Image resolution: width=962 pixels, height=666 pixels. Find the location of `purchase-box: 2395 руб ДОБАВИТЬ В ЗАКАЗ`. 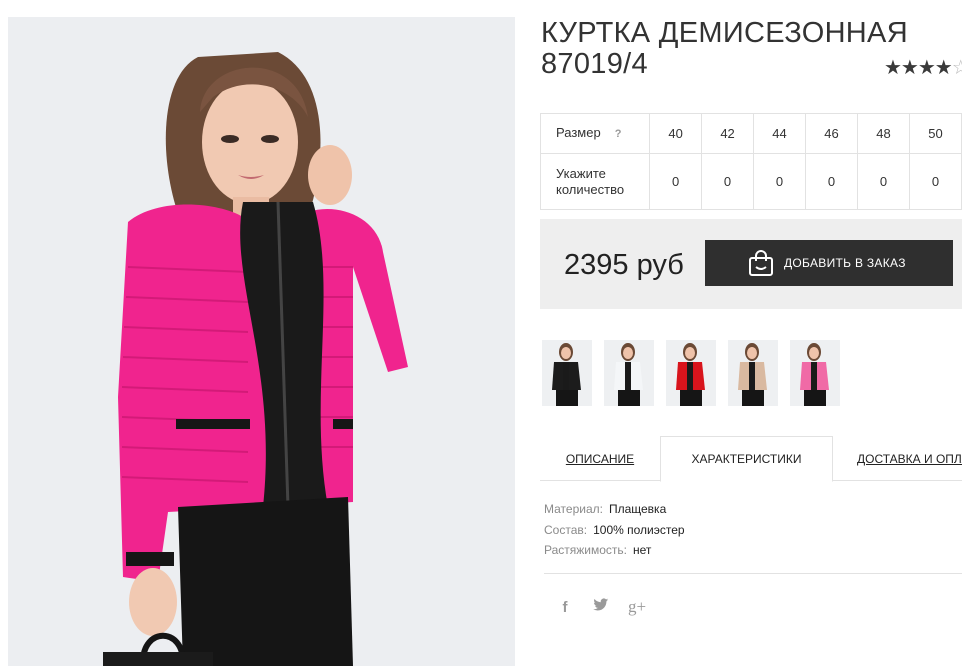

purchase-box: 2395 руб ДОБАВИТЬ В ЗАКАЗ is located at coordinates (751, 264).